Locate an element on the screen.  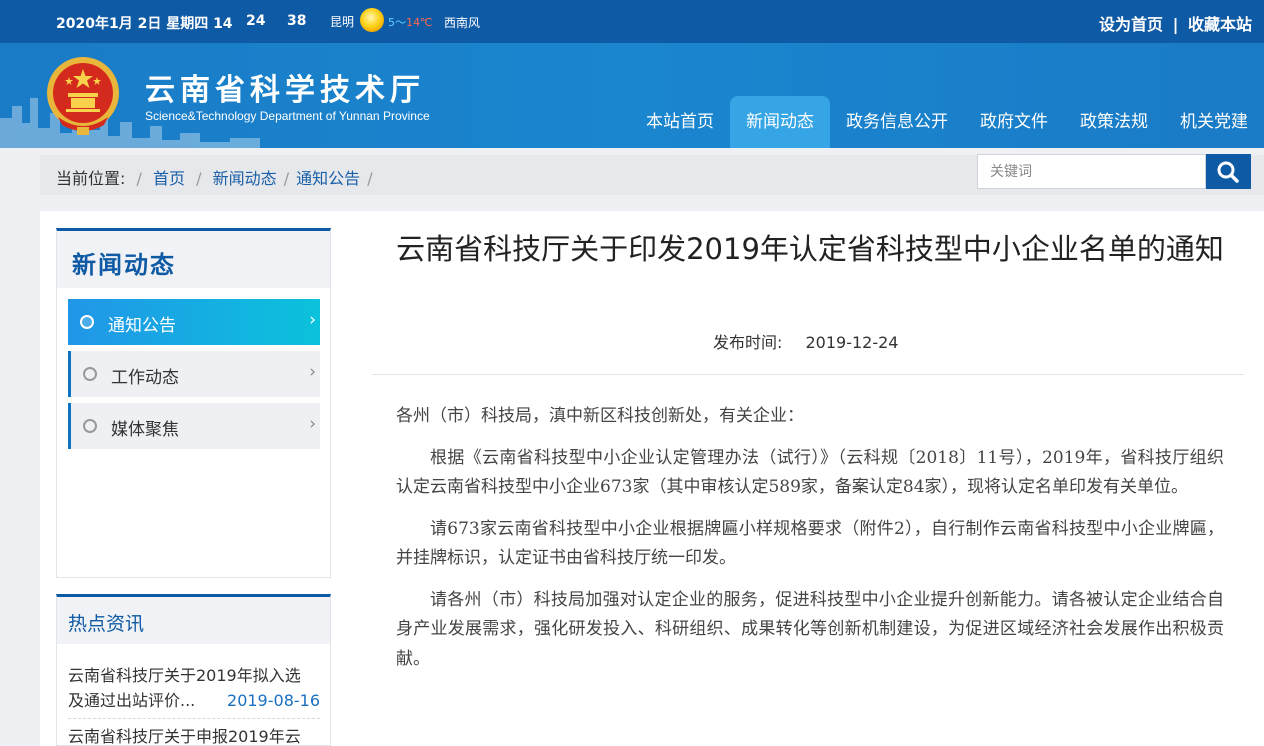
nav-home: 本站首页 is located at coordinates (680, 122).